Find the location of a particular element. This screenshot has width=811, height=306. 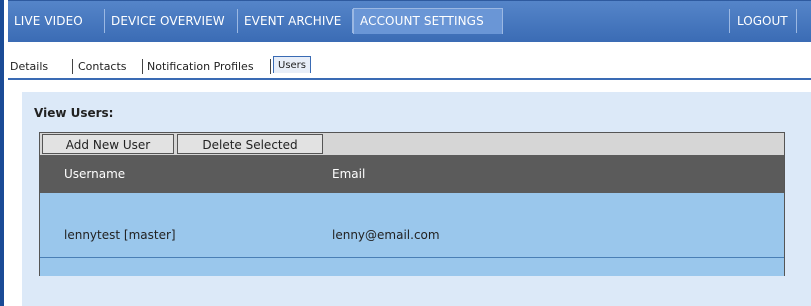

add-new-user-button: Add New User is located at coordinates (108, 144).